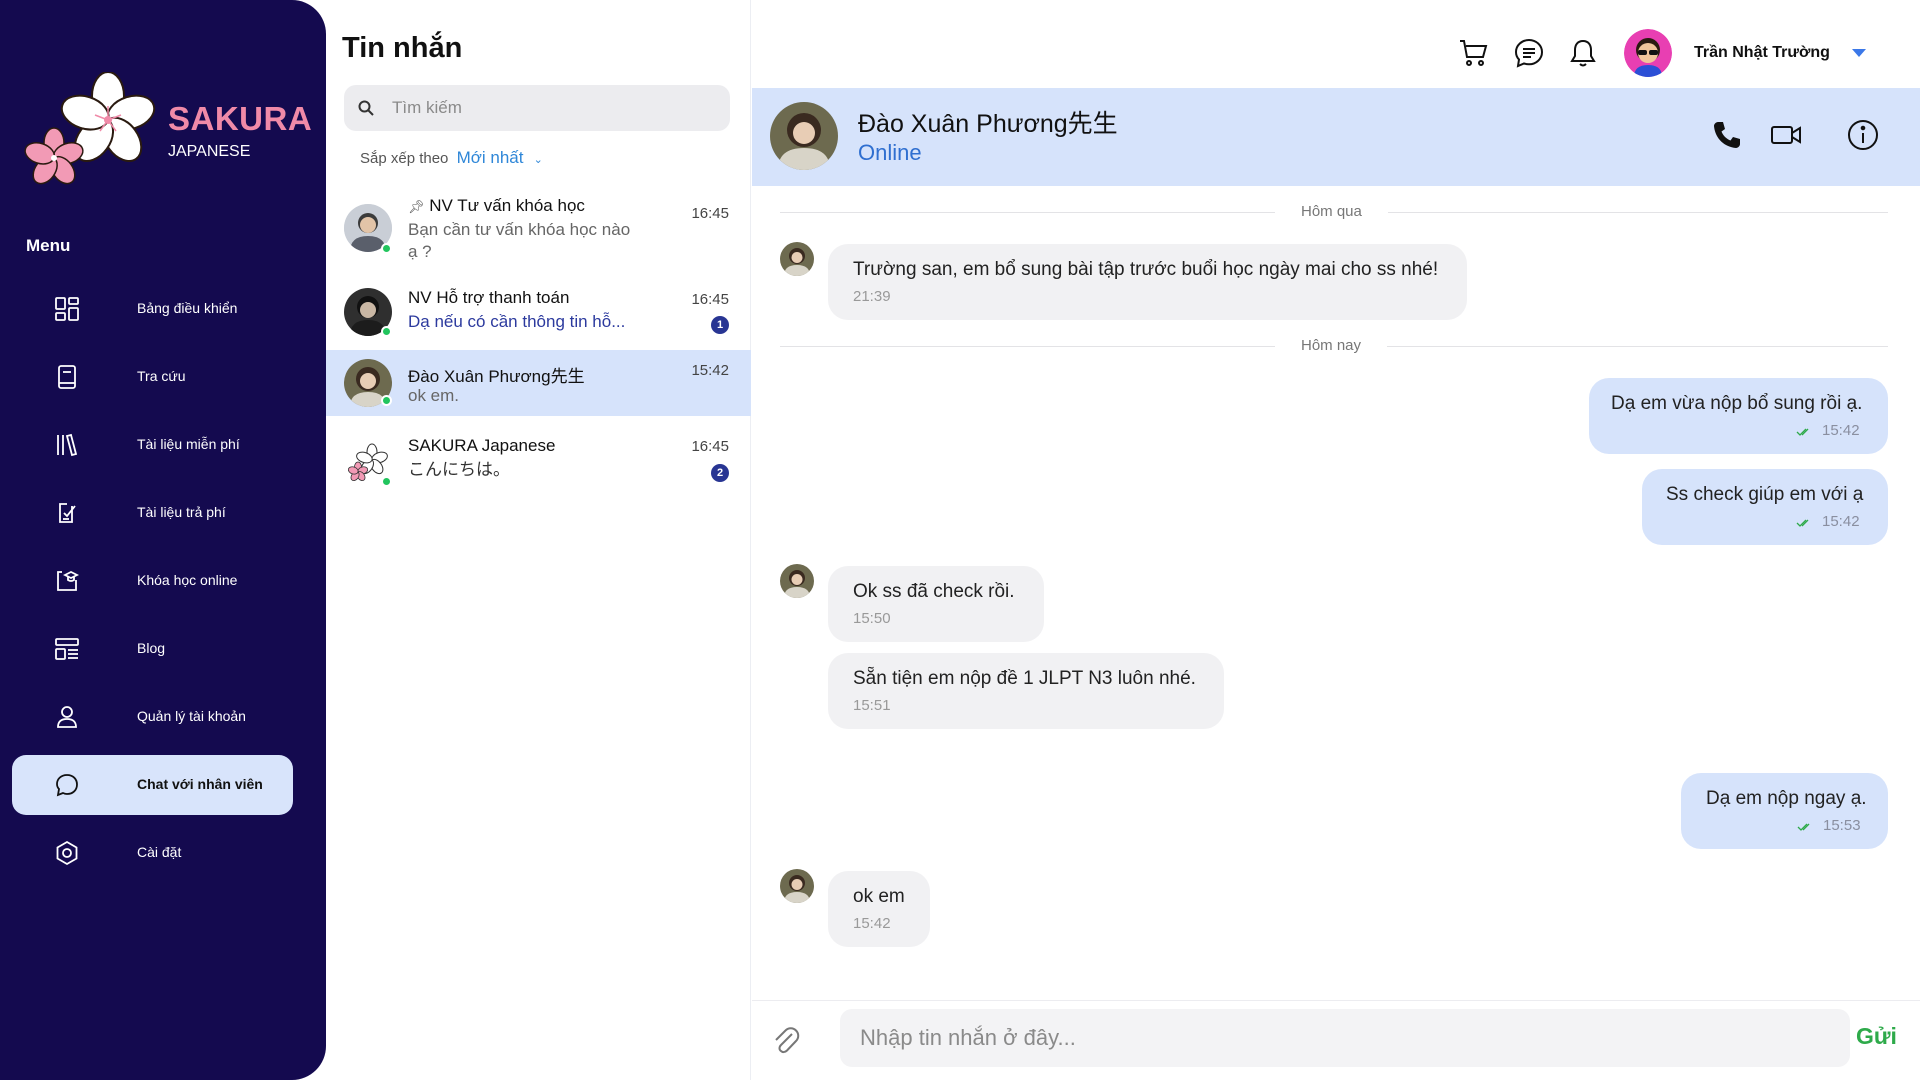 The image size is (1920, 1080). I want to click on info-icon, so click(1863, 135).